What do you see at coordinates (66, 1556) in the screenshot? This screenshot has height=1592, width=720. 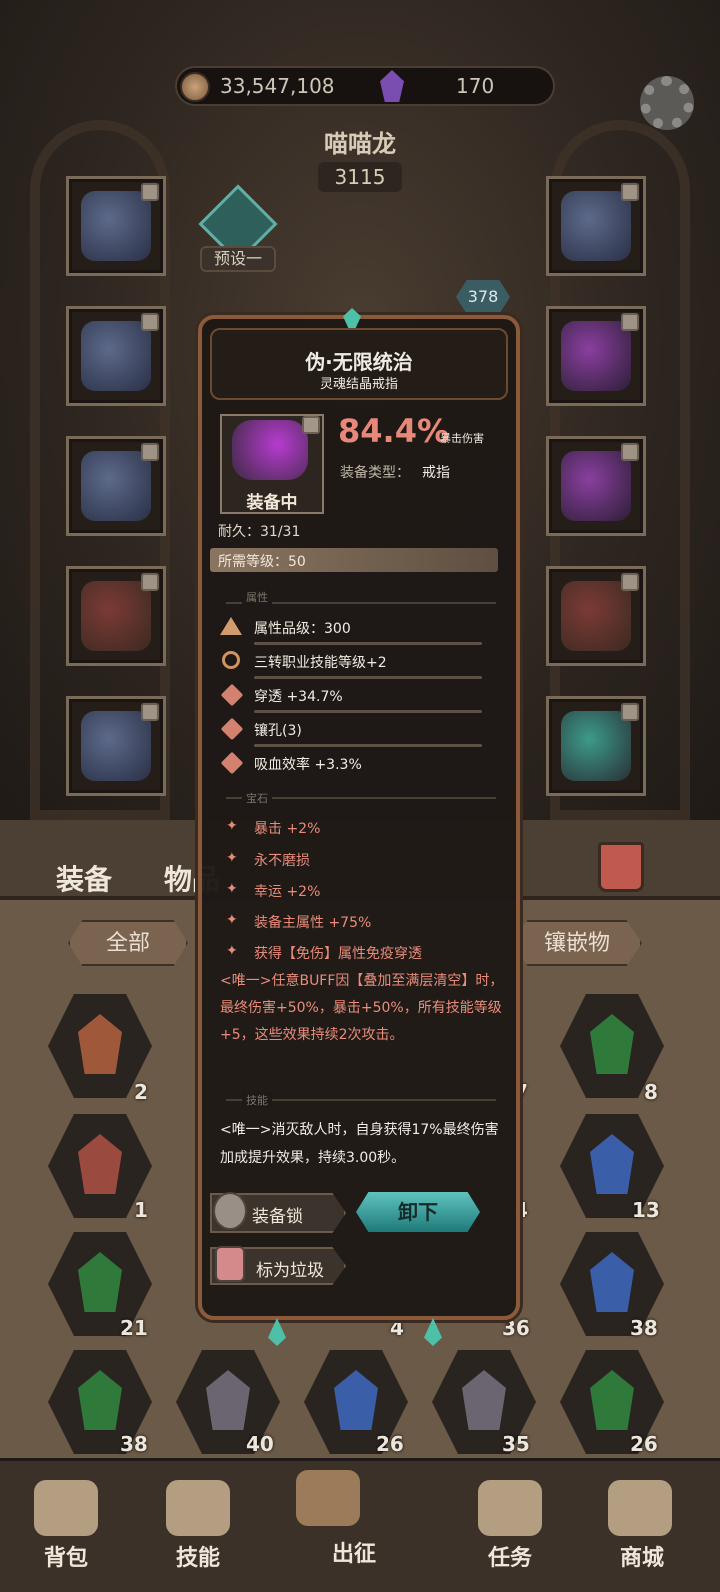 I see `nav-backpack: 背包` at bounding box center [66, 1556].